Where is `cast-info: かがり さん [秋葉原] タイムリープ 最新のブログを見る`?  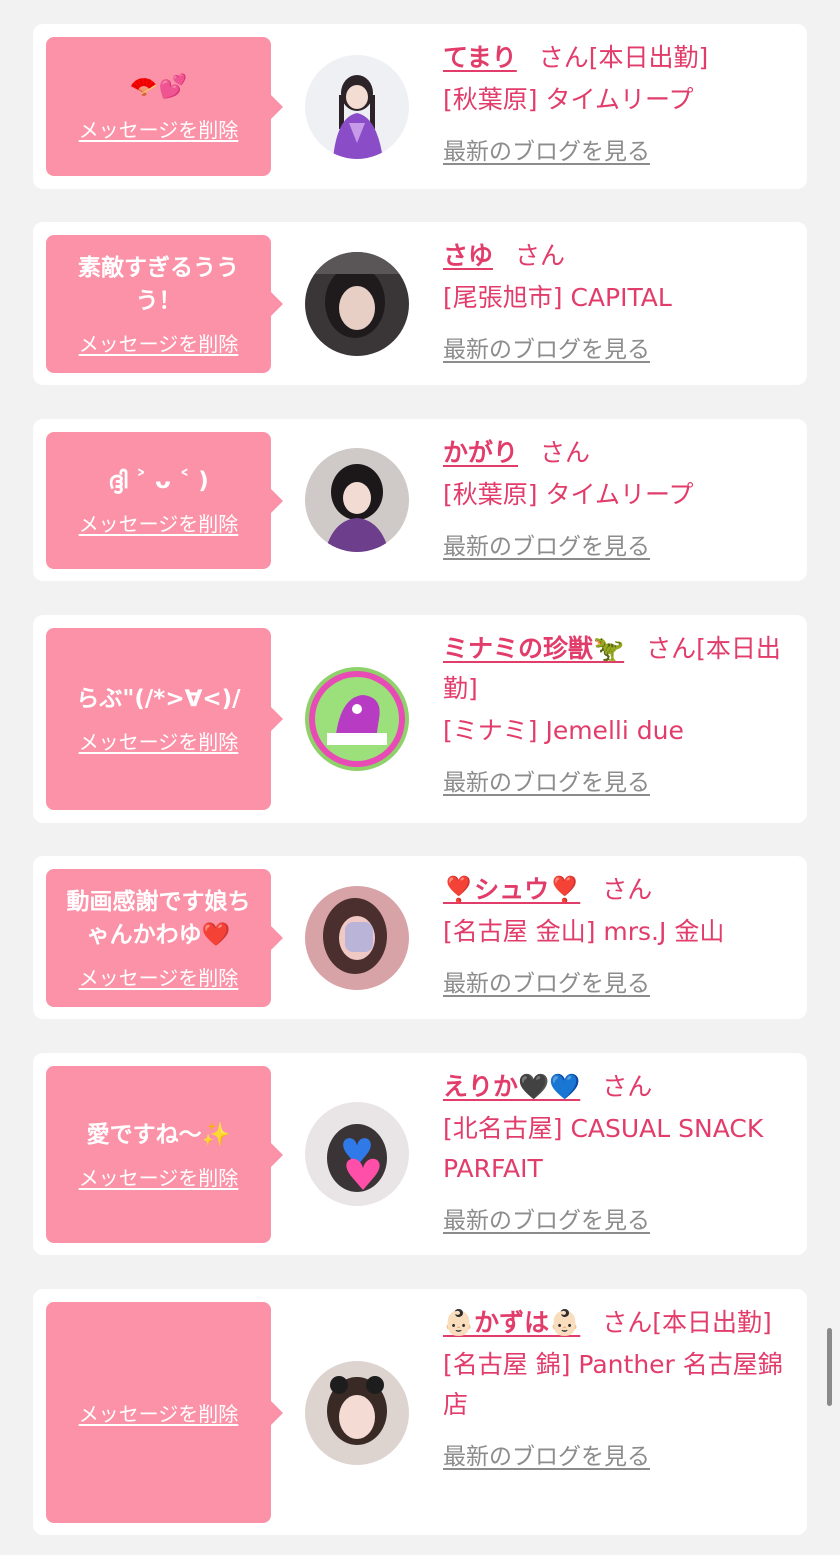
cast-info: かがり さん [秋葉原] タイムリープ 最新のブログを見る is located at coordinates (619, 500).